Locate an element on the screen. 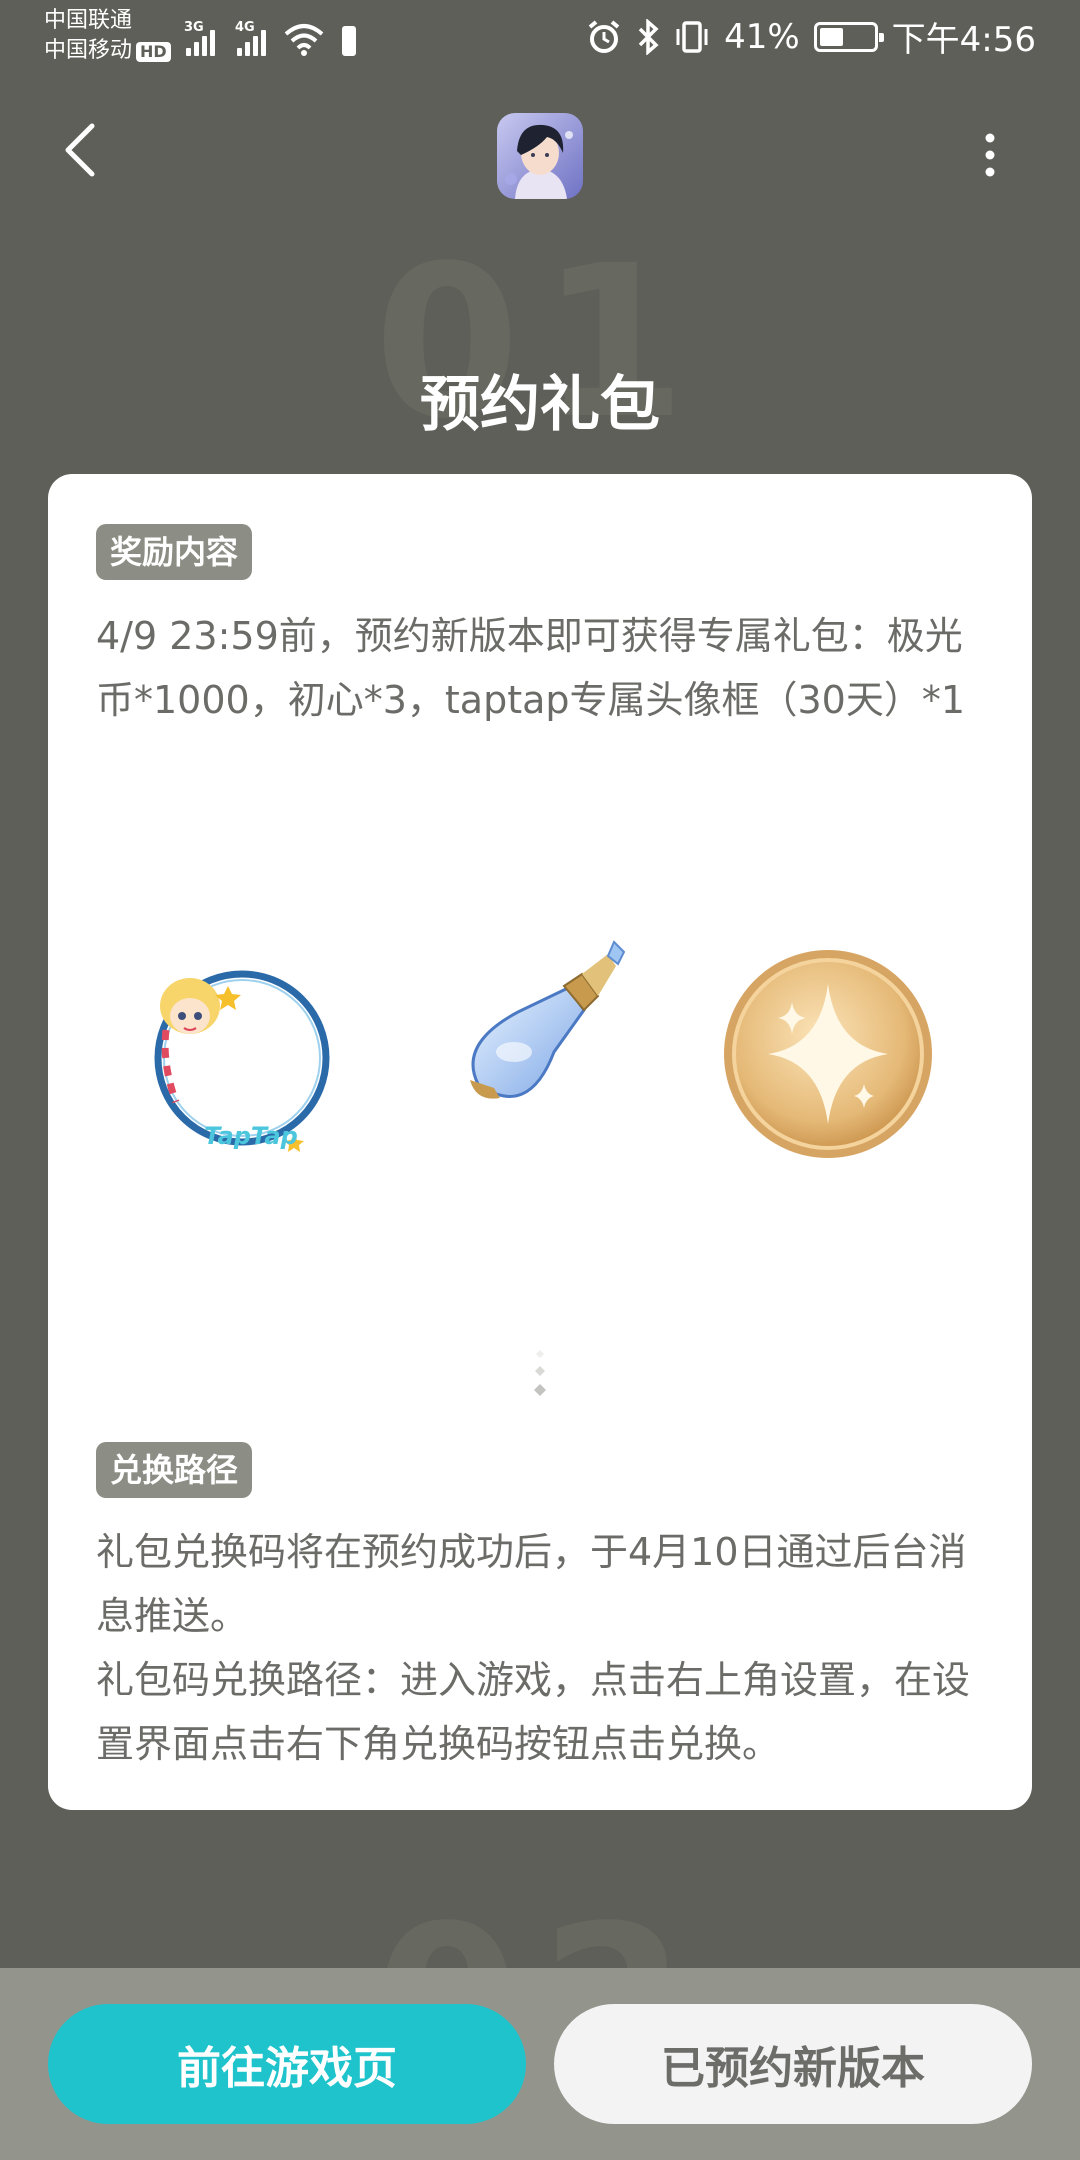 This screenshot has height=2160, width=1080. more-options-button is located at coordinates (990, 155).